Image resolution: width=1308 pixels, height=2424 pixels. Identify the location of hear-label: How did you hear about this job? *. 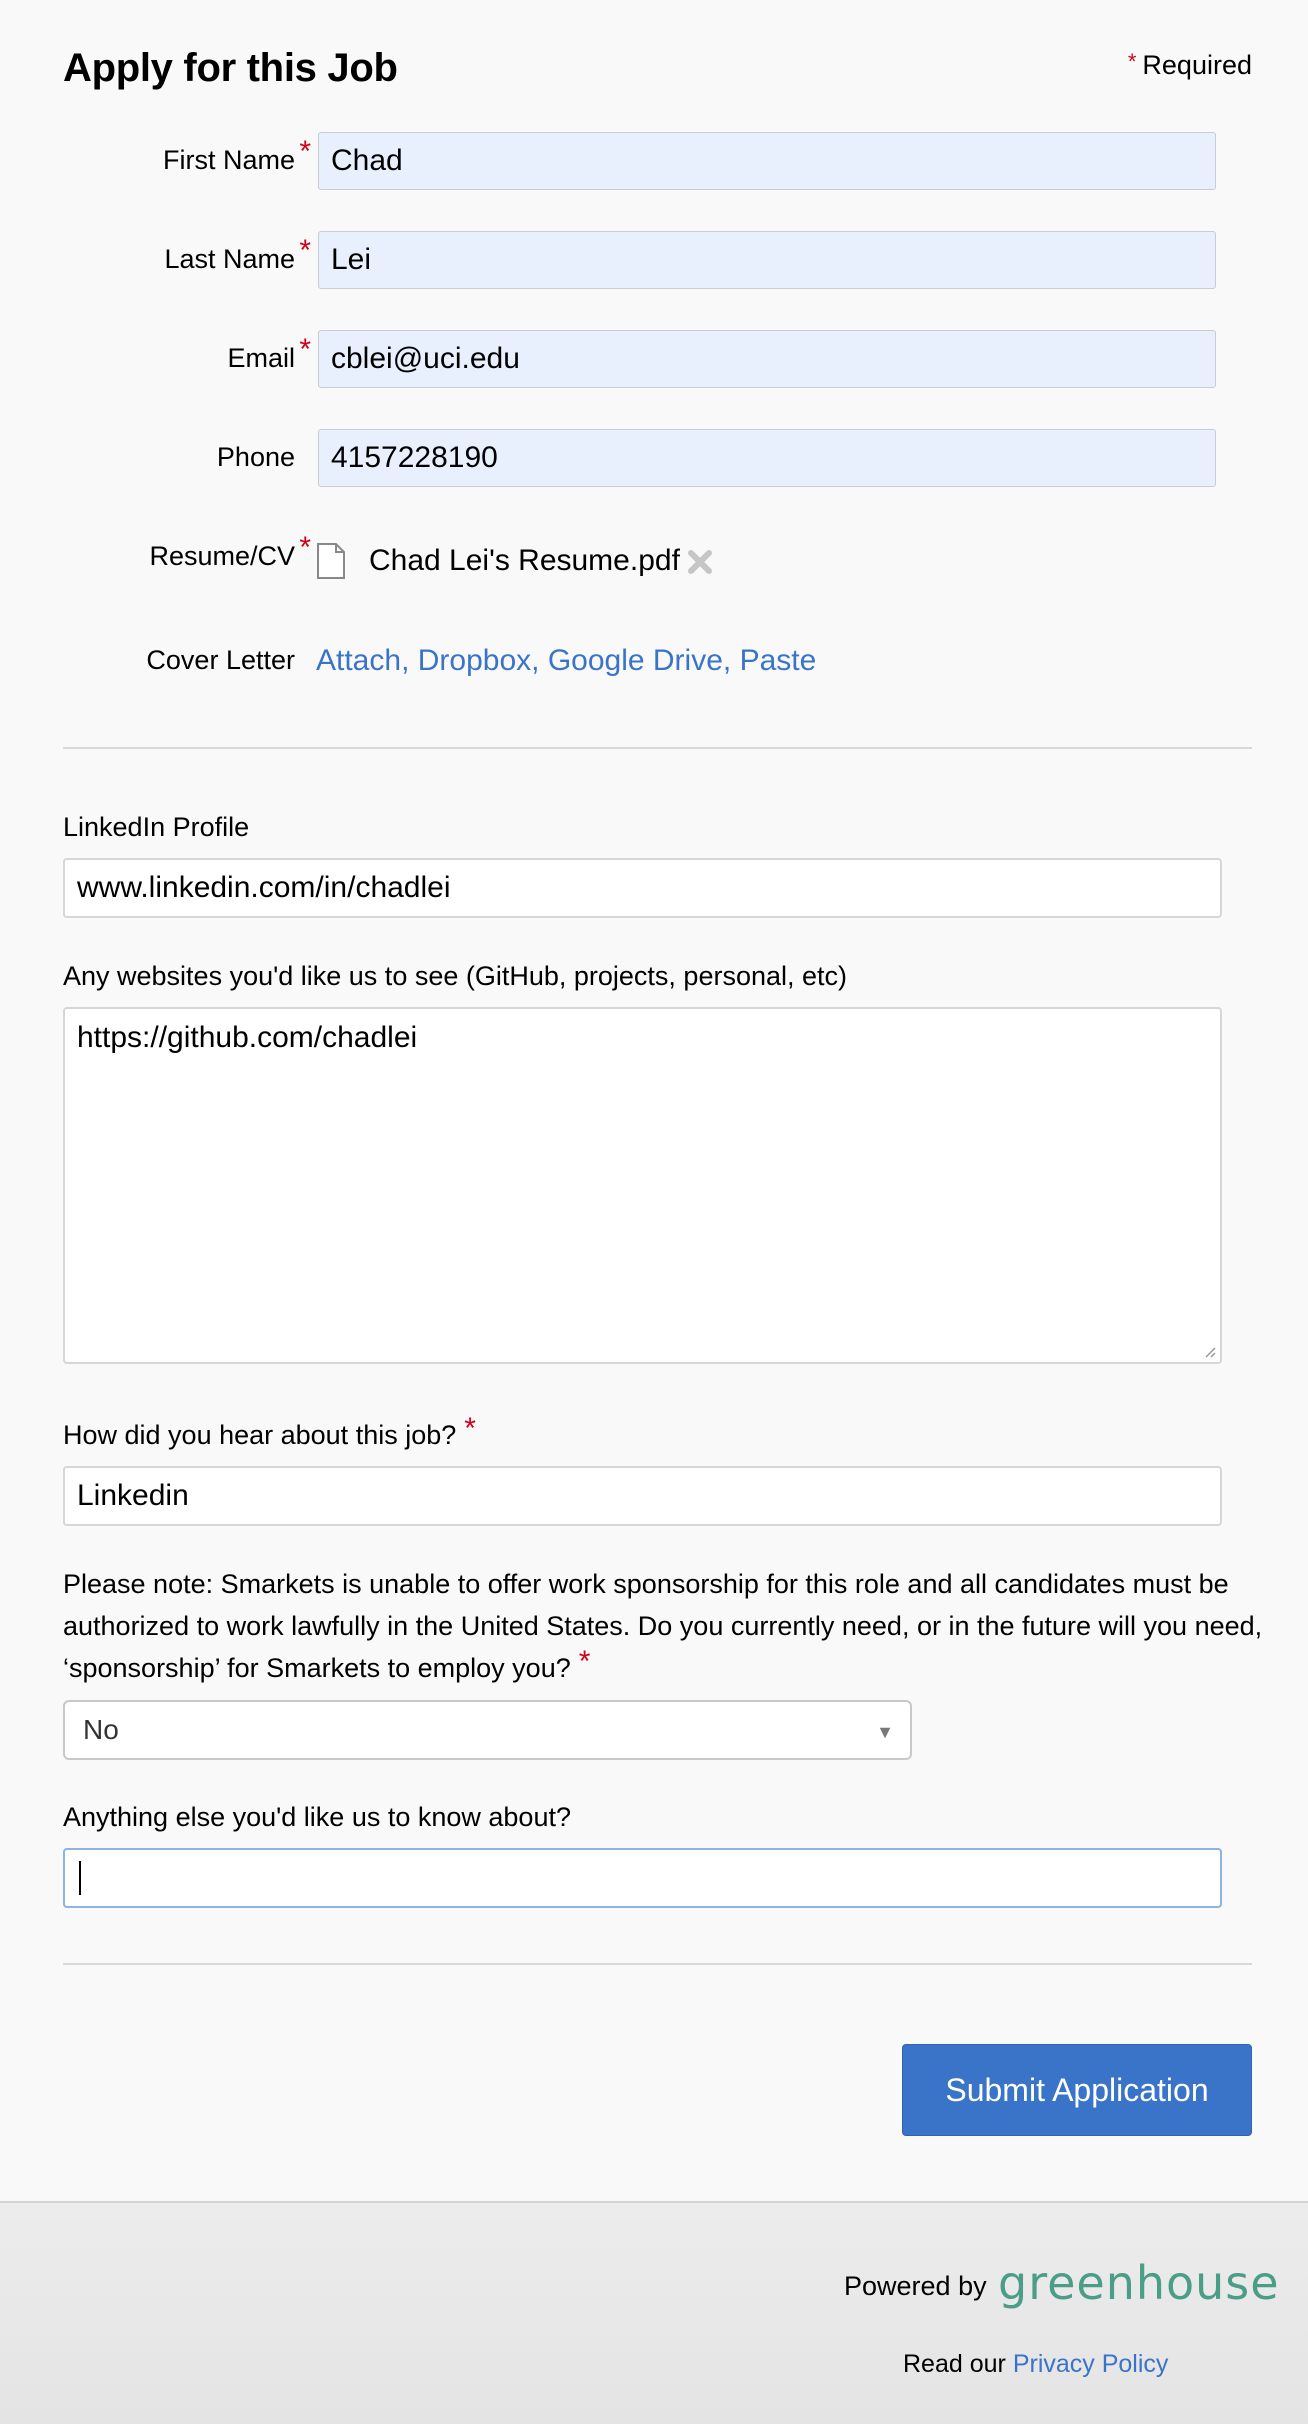
(269, 1432).